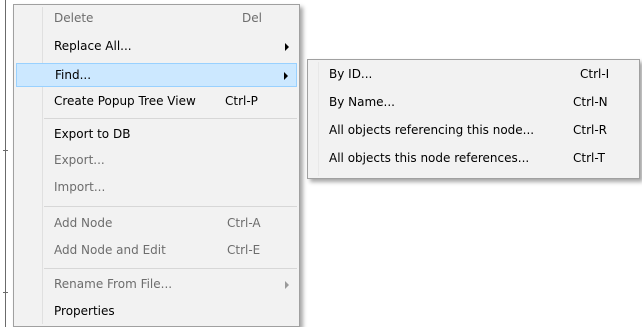  Describe the element at coordinates (589, 158) in the screenshot. I see `menu-item-shortcut: Ctrl-T` at that location.